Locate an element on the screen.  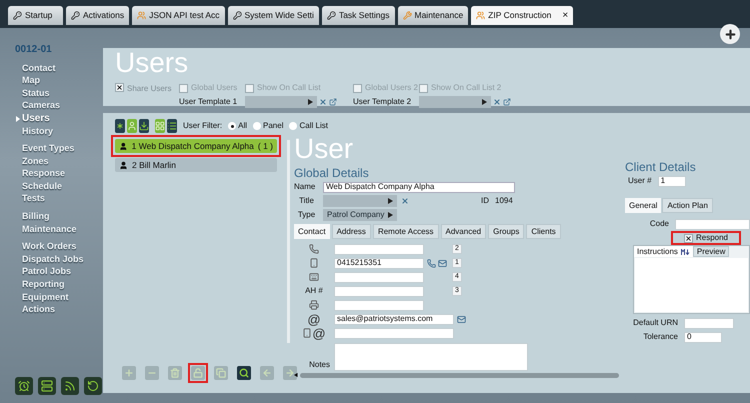
close-tab-button: × is located at coordinates (565, 15).